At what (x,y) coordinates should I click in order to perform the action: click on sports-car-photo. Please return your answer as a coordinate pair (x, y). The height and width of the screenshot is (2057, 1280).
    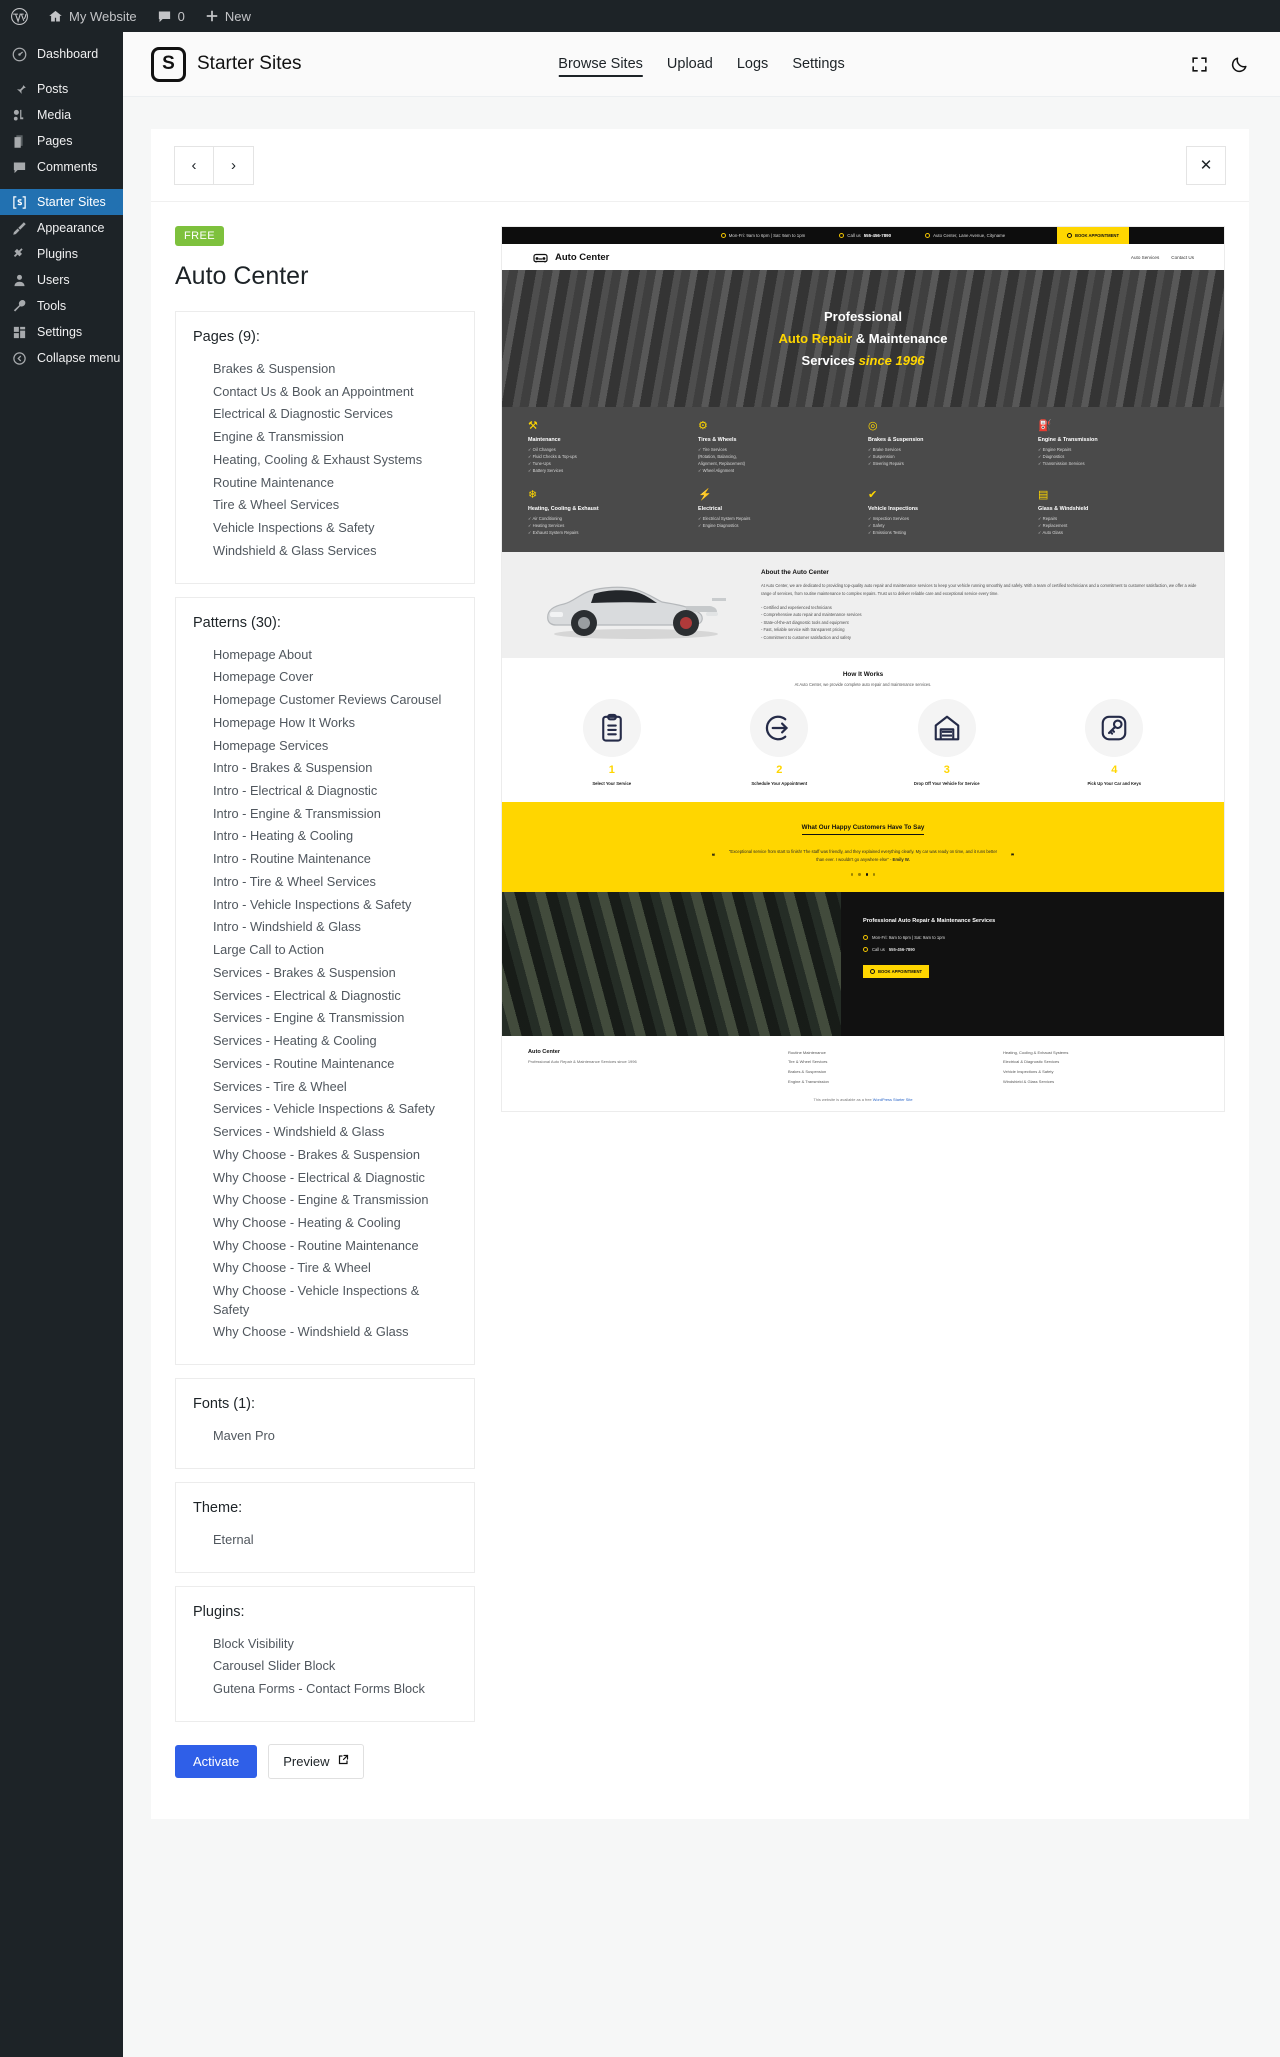
    Looking at the image, I should click on (635, 605).